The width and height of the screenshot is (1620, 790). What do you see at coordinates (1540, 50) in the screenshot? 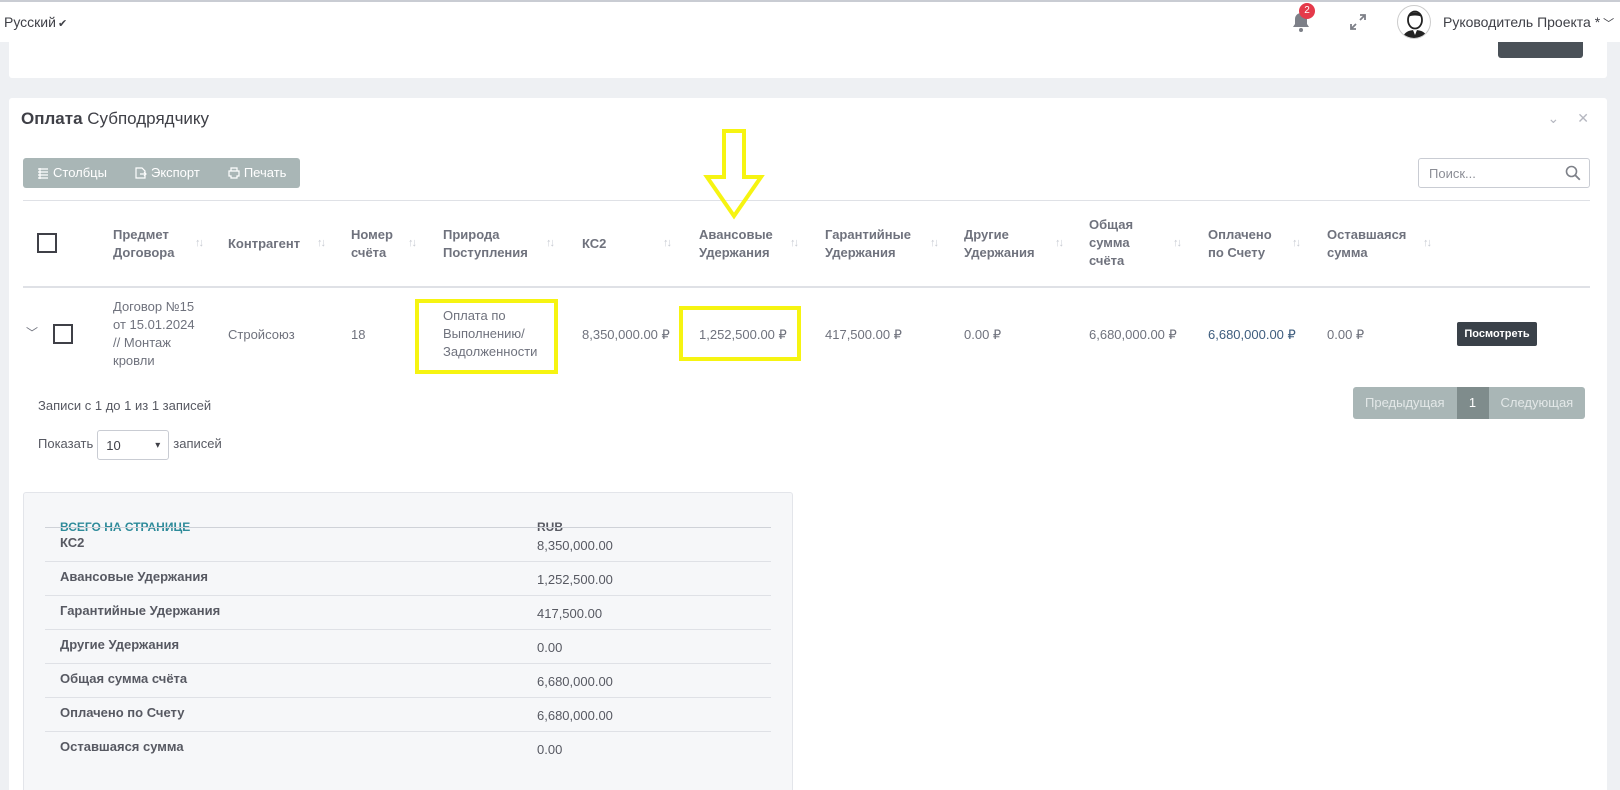
I see `search-button` at bounding box center [1540, 50].